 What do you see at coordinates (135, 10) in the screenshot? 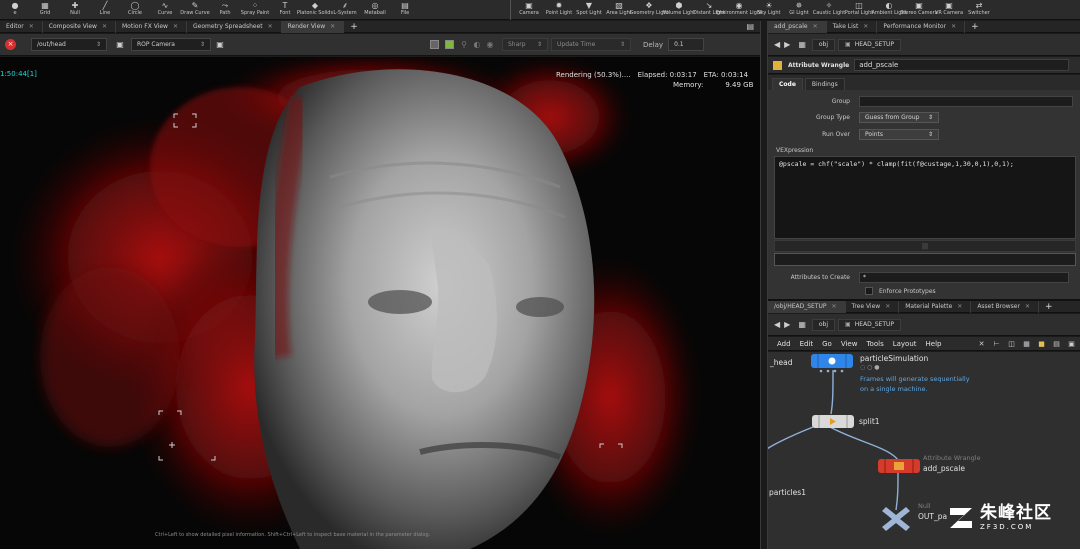
I see `shelf-tool-circle: ◯ Circle` at bounding box center [135, 10].